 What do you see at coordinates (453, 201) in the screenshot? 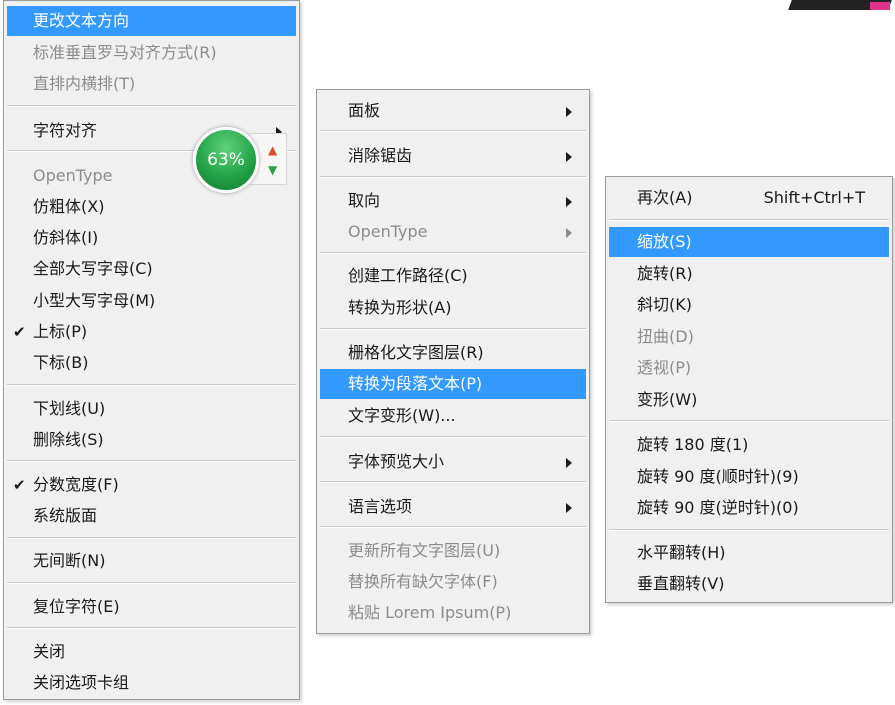
I see `menu-item-orientation: 取向` at bounding box center [453, 201].